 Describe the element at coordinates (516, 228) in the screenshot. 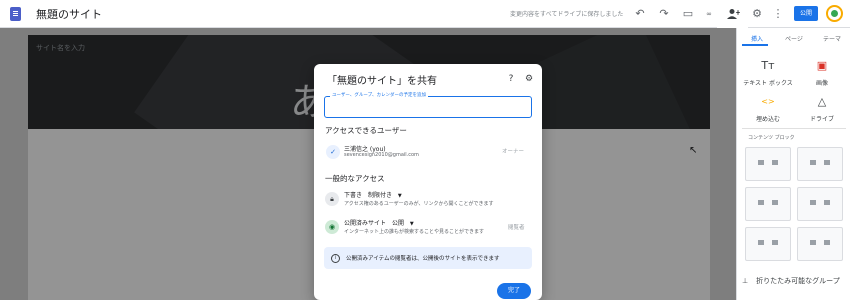

I see `viewer-role: 閲覧者` at that location.